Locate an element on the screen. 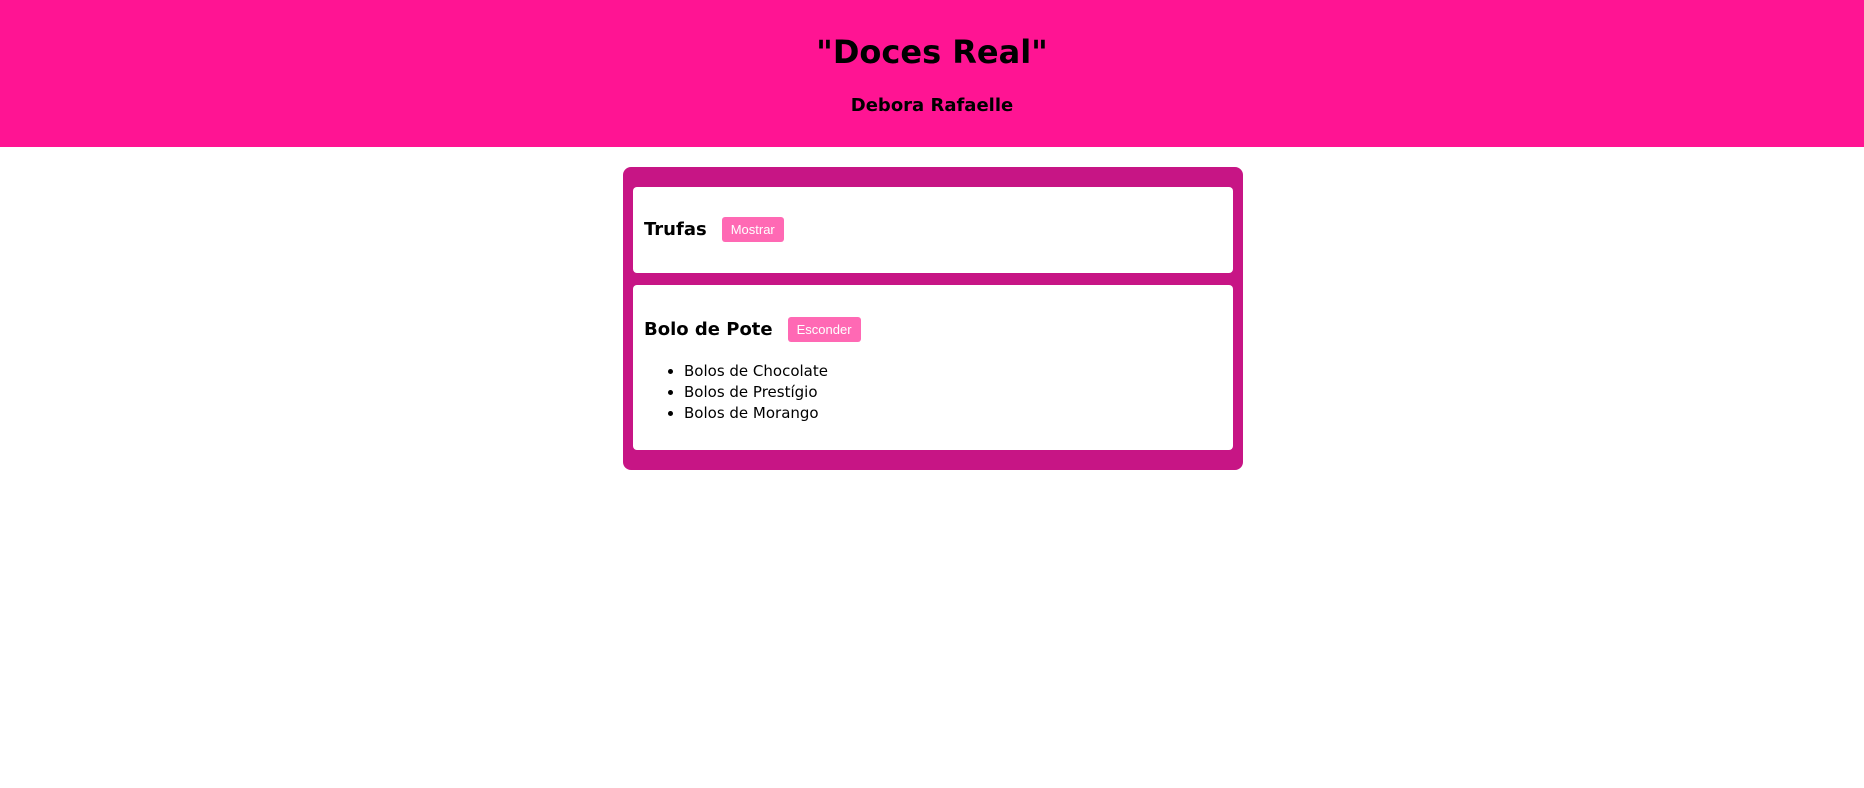  list-item: Bolos de Chocolate is located at coordinates (756, 371).